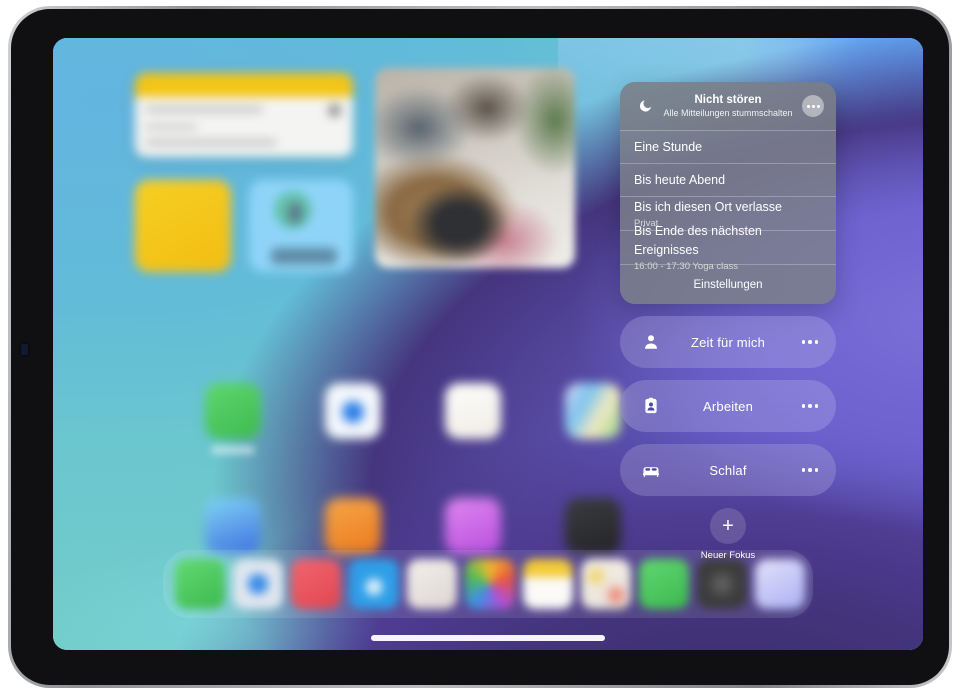 The width and height of the screenshot is (960, 694). I want to click on dnd-option-detail: 16:00 - 17:30 Yoga class, so click(686, 266).